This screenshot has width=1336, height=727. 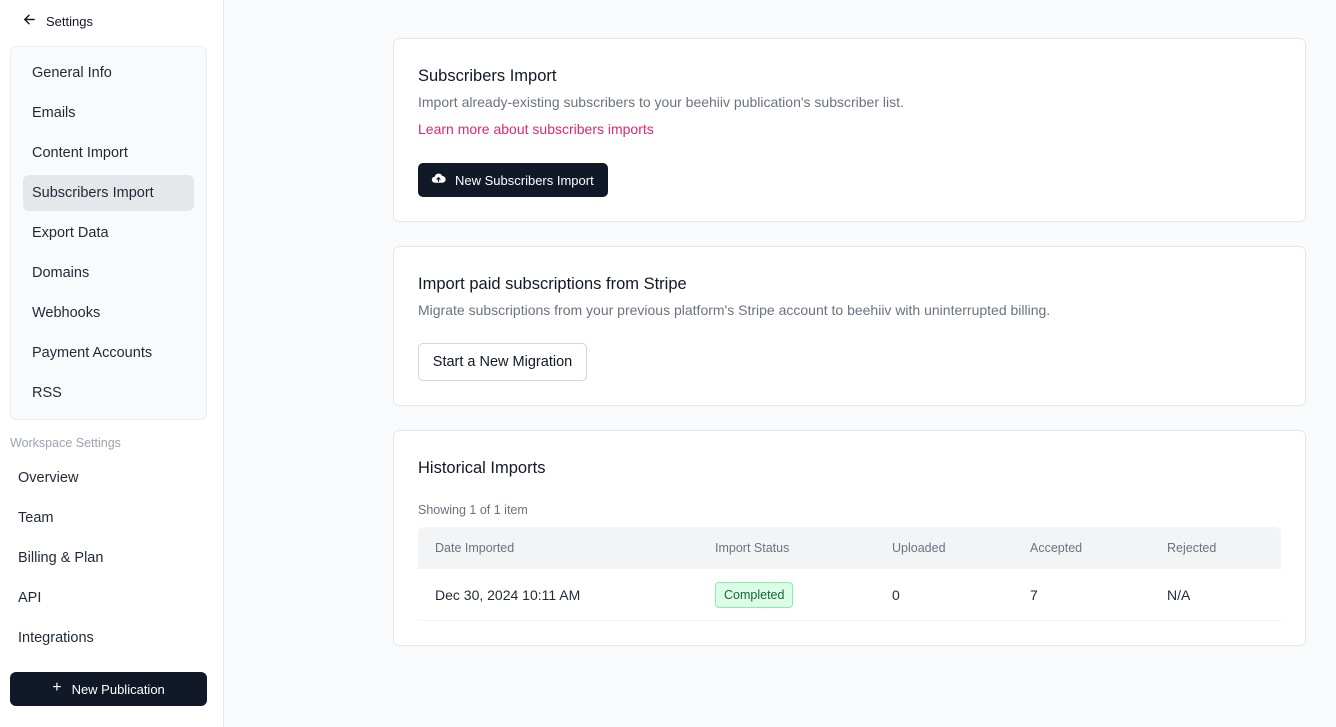 What do you see at coordinates (108, 113) in the screenshot?
I see `sidebar-item-emails: Emails` at bounding box center [108, 113].